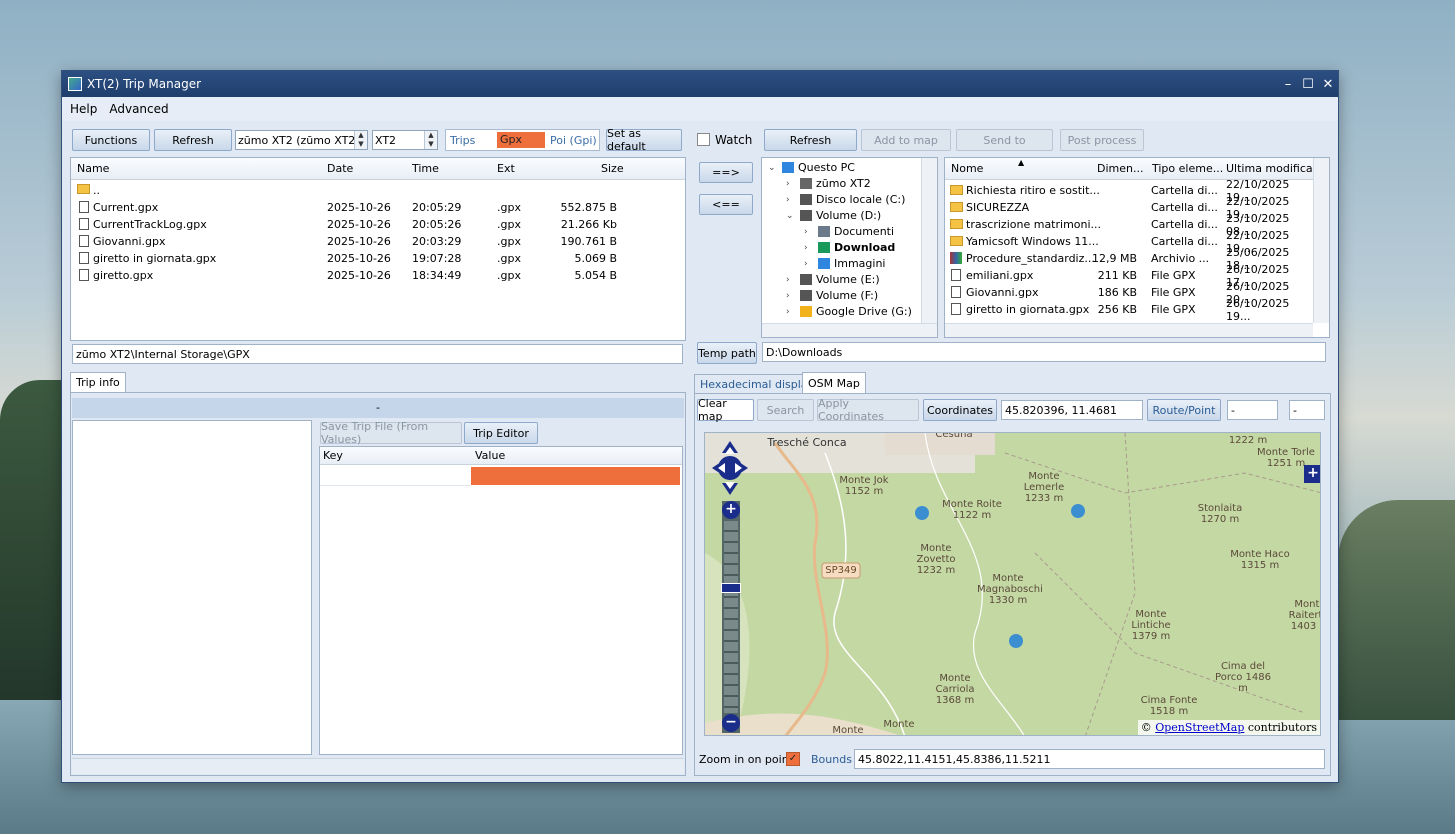 The width and height of the screenshot is (1455, 834). Describe the element at coordinates (726, 204) in the screenshot. I see `copy-to-device-button: <==` at that location.